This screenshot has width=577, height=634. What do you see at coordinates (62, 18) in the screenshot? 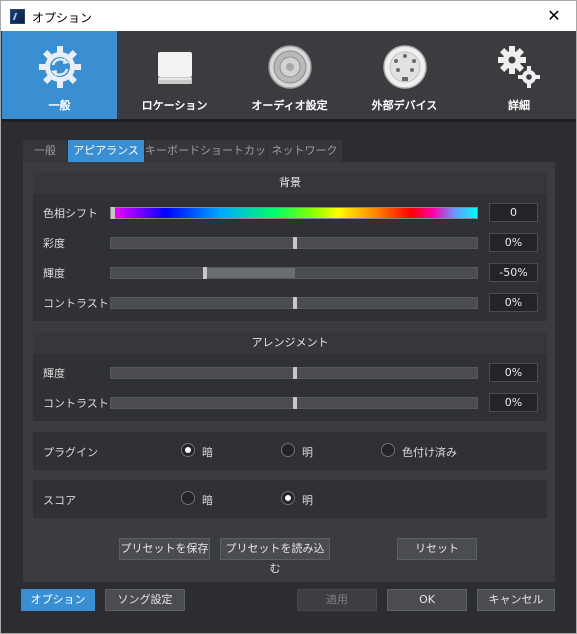
I see `window-title: オプション` at bounding box center [62, 18].